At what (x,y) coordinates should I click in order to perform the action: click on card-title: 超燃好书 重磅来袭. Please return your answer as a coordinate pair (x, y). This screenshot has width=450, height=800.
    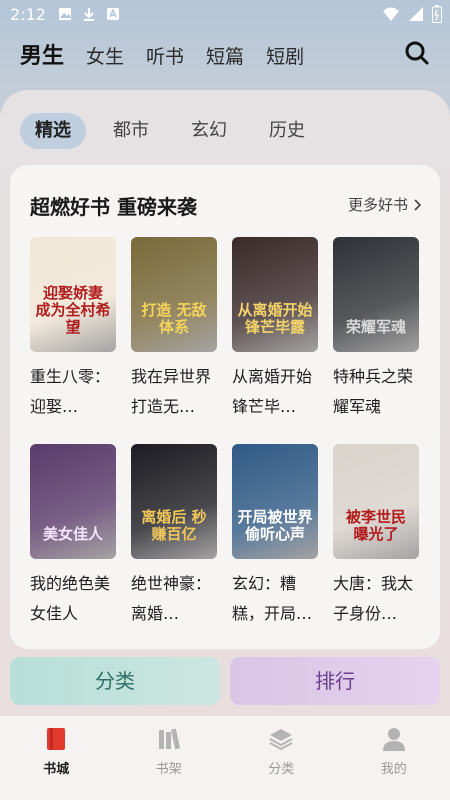
    Looking at the image, I should click on (113, 207).